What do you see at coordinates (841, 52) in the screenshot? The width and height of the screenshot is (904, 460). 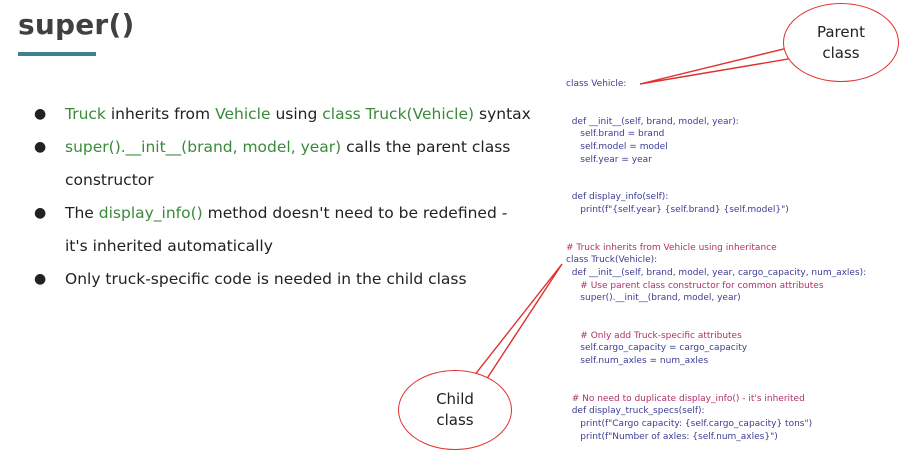 I see `parent-callout-line-2: class` at bounding box center [841, 52].